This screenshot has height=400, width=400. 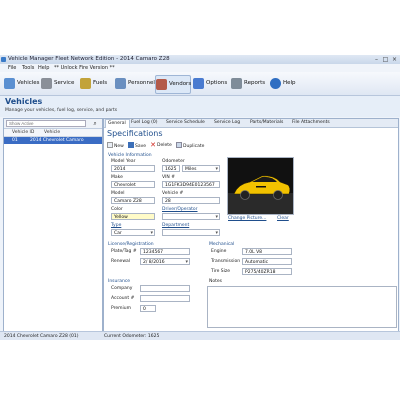 What do you see at coordinates (385, 59) in the screenshot?
I see `maximize-icon: □` at bounding box center [385, 59].